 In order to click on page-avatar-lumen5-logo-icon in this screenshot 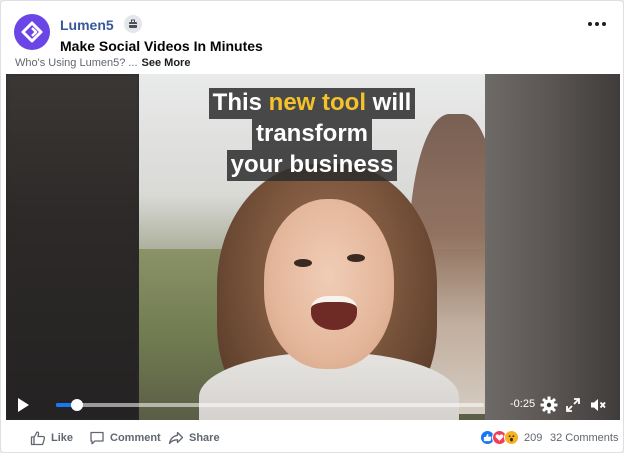, I will do `click(32, 32)`.